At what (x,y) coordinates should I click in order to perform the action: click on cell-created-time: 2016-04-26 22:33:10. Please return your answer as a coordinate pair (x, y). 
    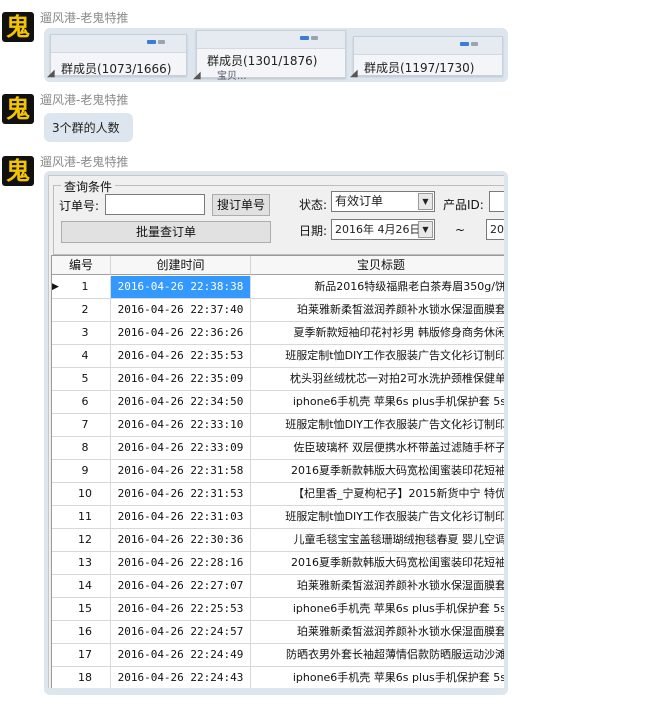
    Looking at the image, I should click on (181, 425).